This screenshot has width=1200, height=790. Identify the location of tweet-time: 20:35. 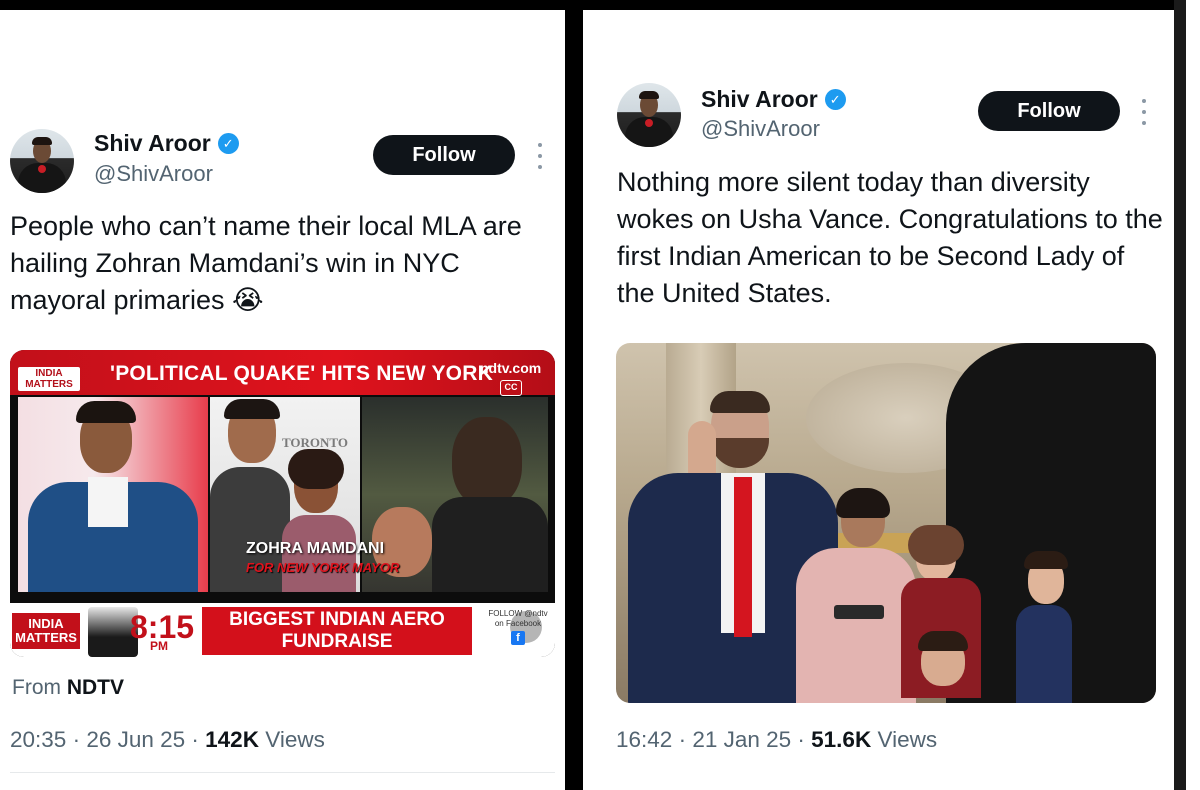
(38, 739).